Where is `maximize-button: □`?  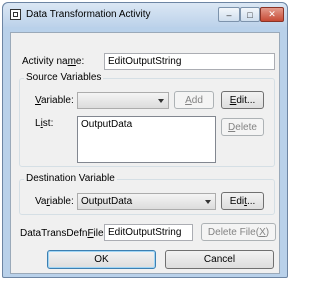
maximize-button: □ is located at coordinates (250, 14).